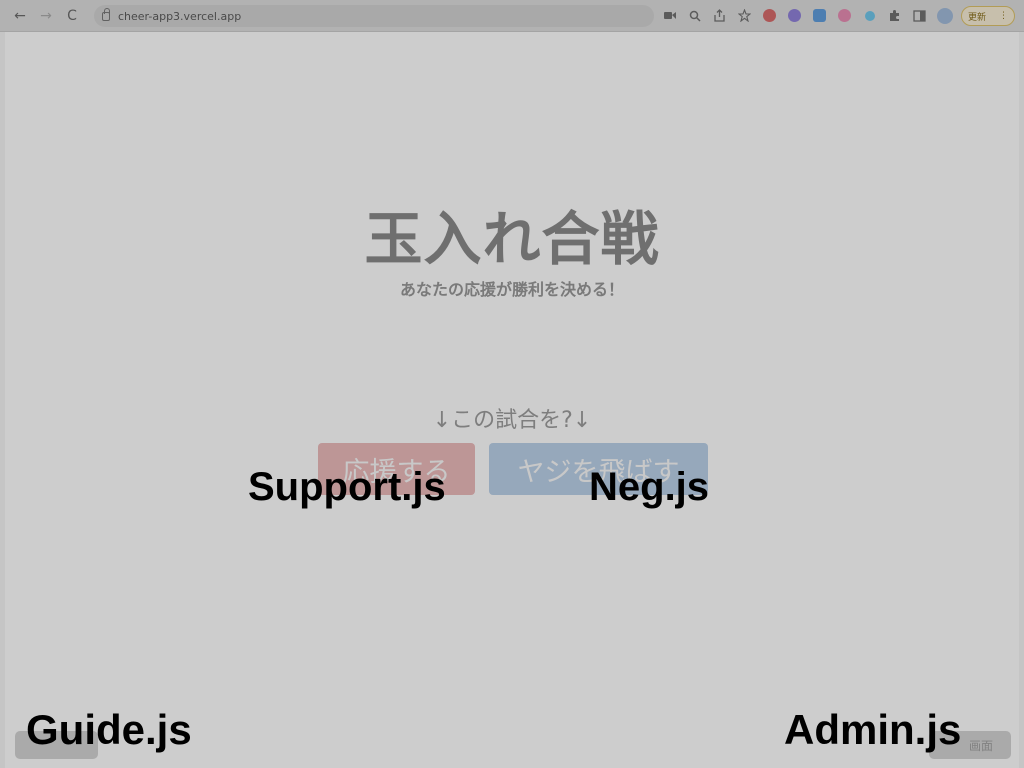  What do you see at coordinates (511, 289) in the screenshot?
I see `page-subtitle: あなたの応援が勝利を決める！` at bounding box center [511, 289].